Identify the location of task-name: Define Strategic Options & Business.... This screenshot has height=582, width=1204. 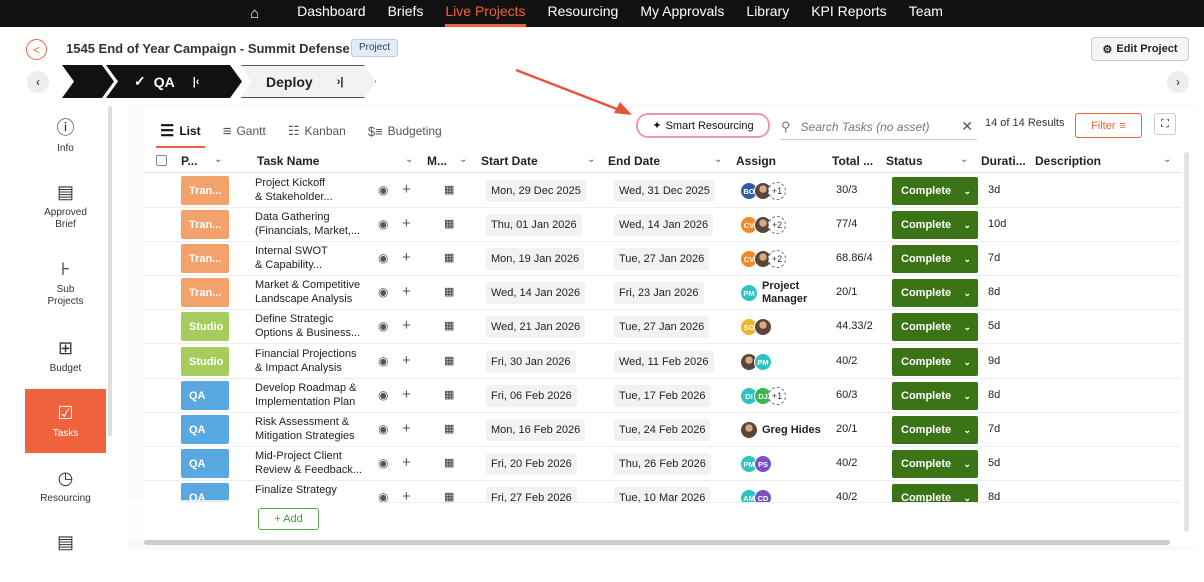
(314, 326).